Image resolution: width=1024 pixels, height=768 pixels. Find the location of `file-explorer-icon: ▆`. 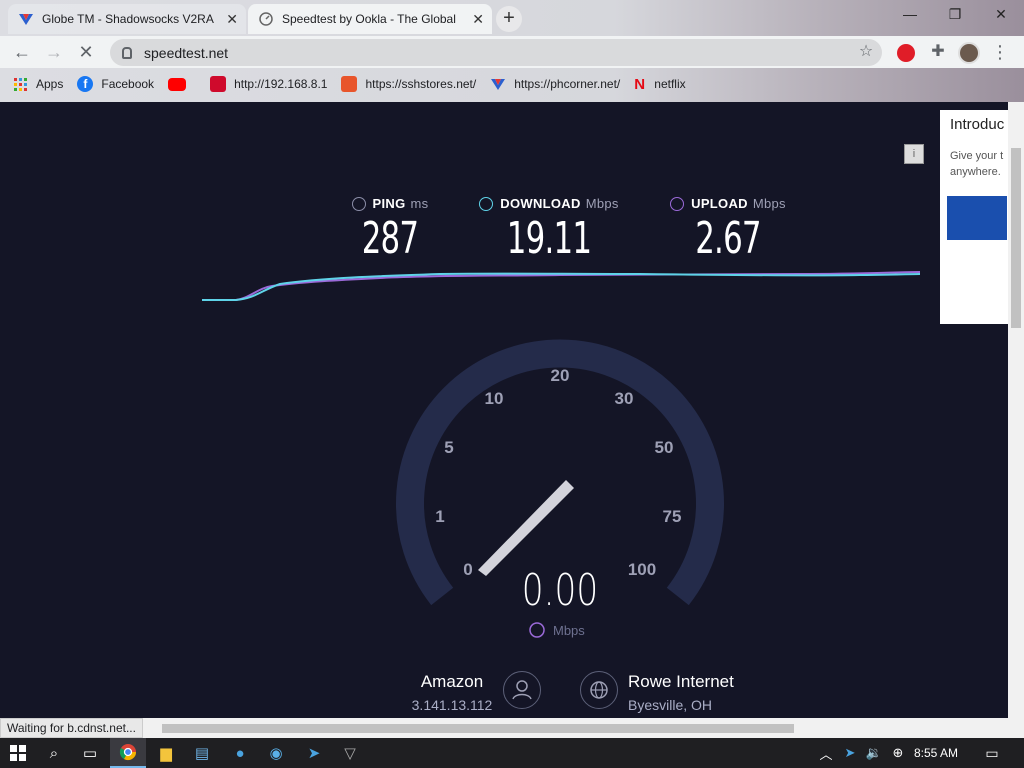

file-explorer-icon: ▆ is located at coordinates (166, 753).